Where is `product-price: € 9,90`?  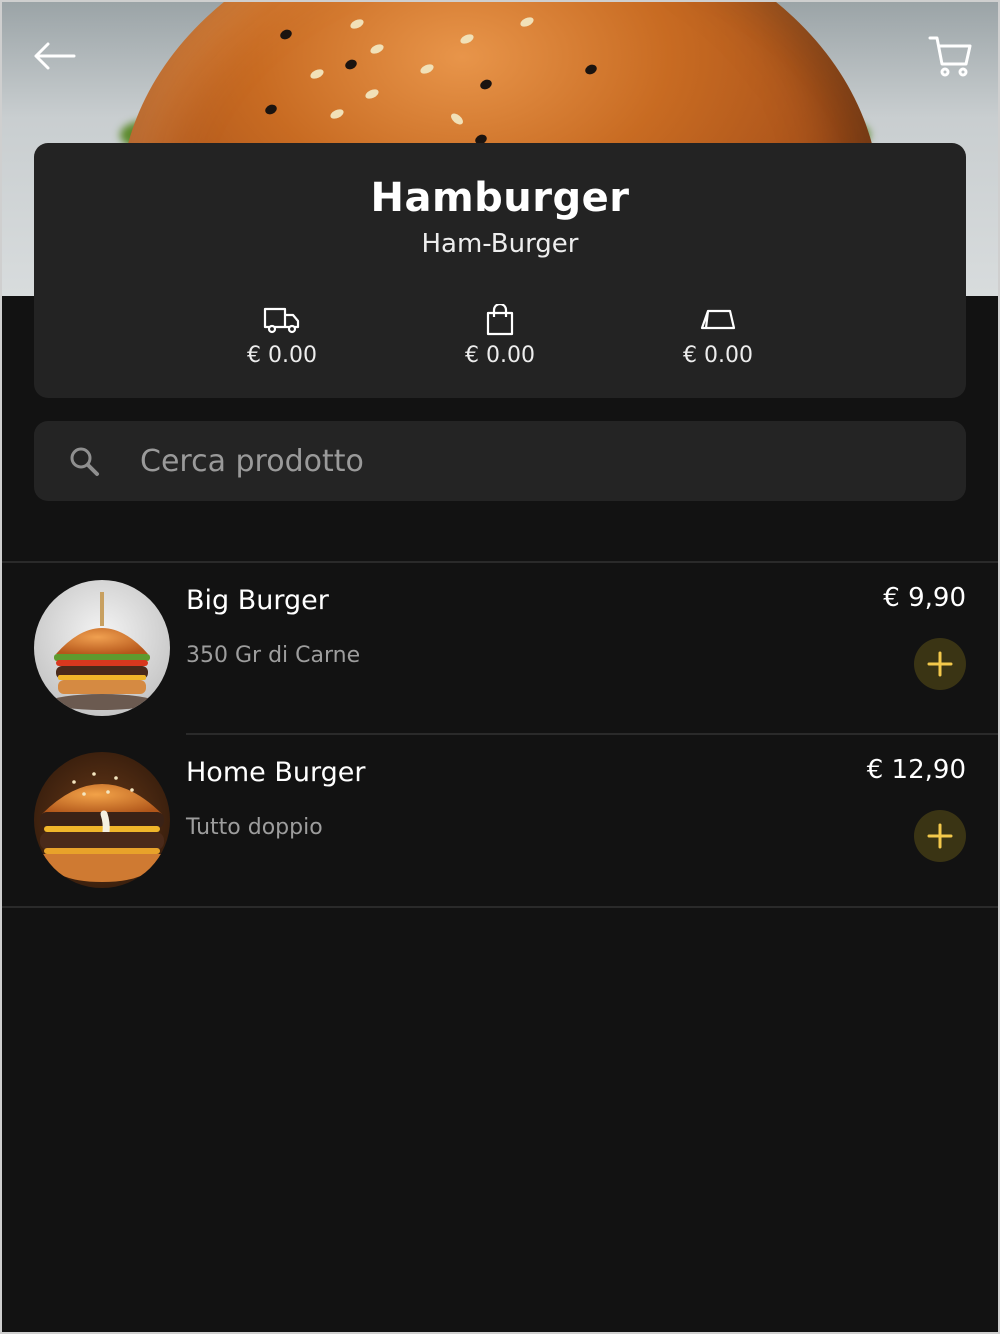 product-price: € 9,90 is located at coordinates (924, 598).